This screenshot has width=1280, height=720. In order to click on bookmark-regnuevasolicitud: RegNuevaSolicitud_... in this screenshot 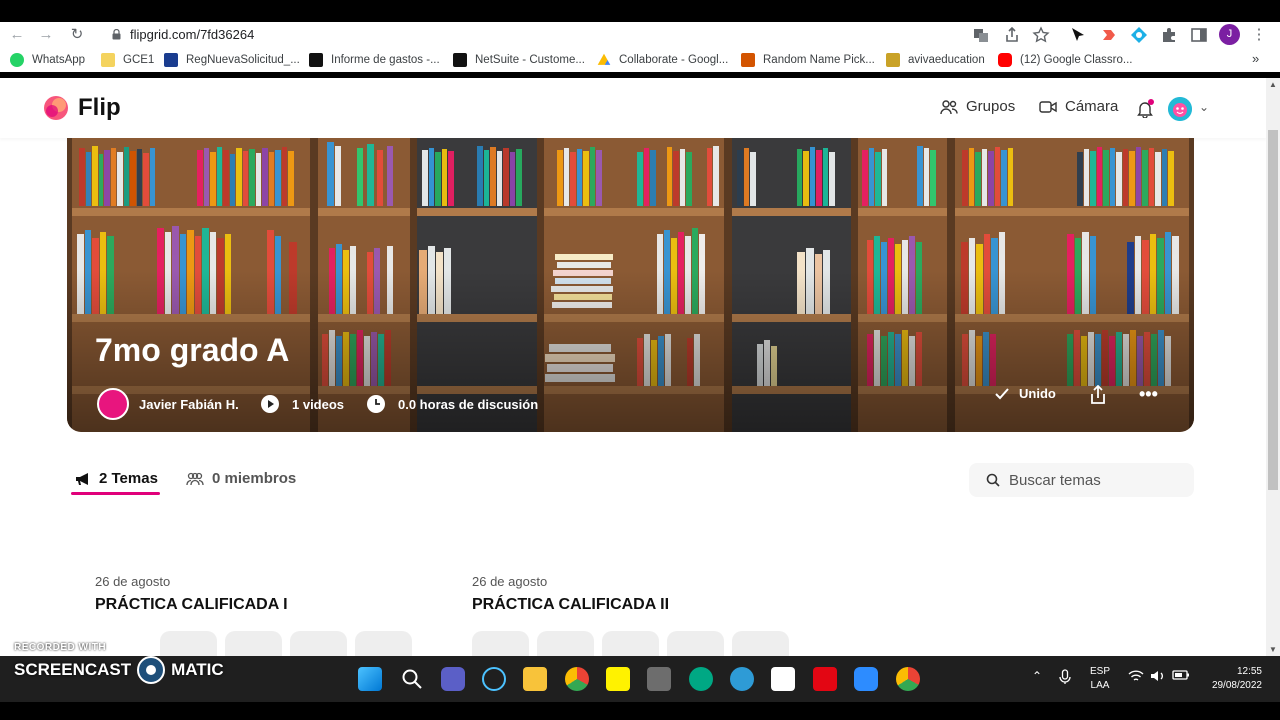, I will do `click(232, 60)`.